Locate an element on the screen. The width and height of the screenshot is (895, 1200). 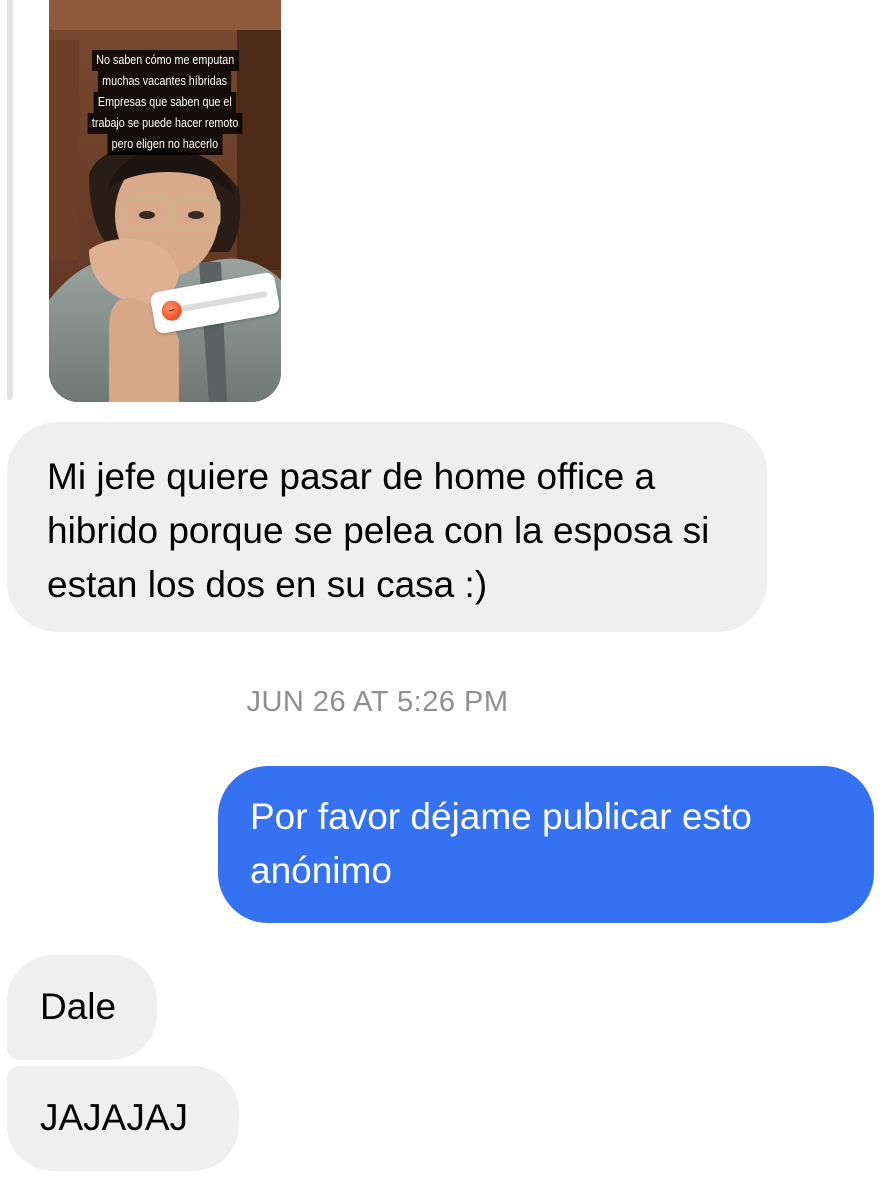
received-message-bubble: Dale is located at coordinates (82, 1007).